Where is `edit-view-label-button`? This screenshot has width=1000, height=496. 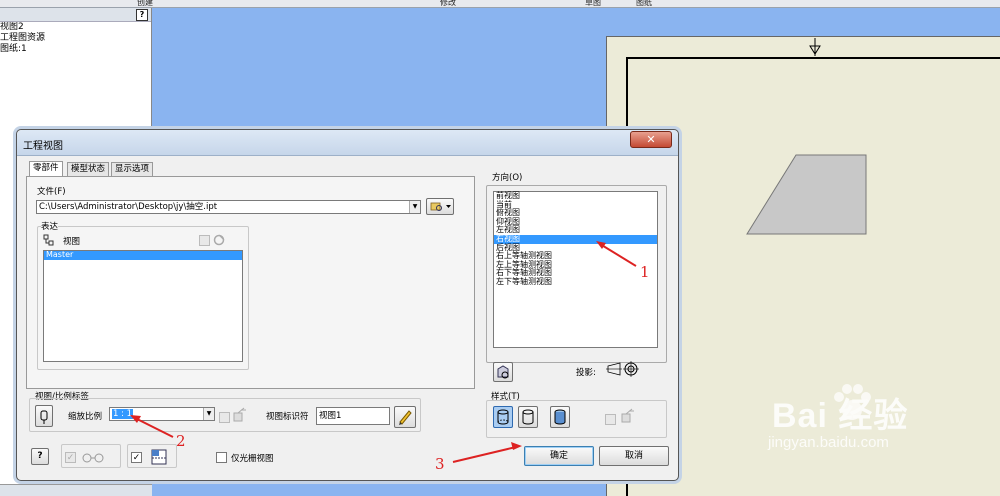 edit-view-label-button is located at coordinates (405, 417).